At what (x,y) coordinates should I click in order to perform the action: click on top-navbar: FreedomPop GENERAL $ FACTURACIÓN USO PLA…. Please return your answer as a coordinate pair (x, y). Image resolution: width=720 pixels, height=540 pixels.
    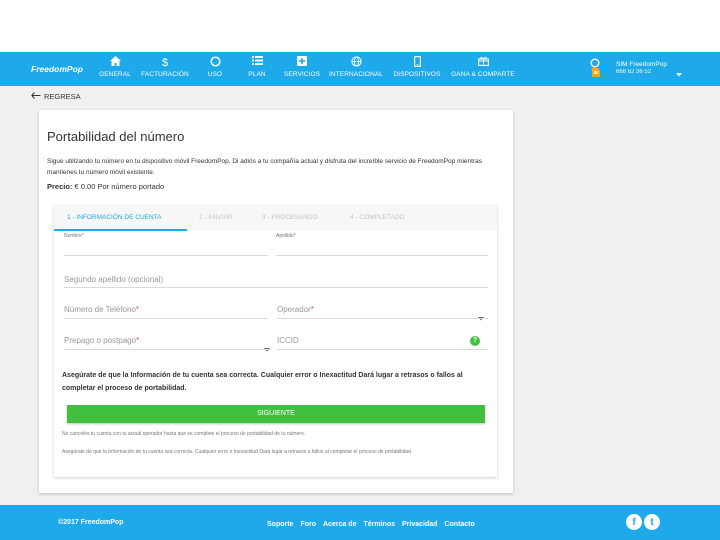
    Looking at the image, I should click on (360, 69).